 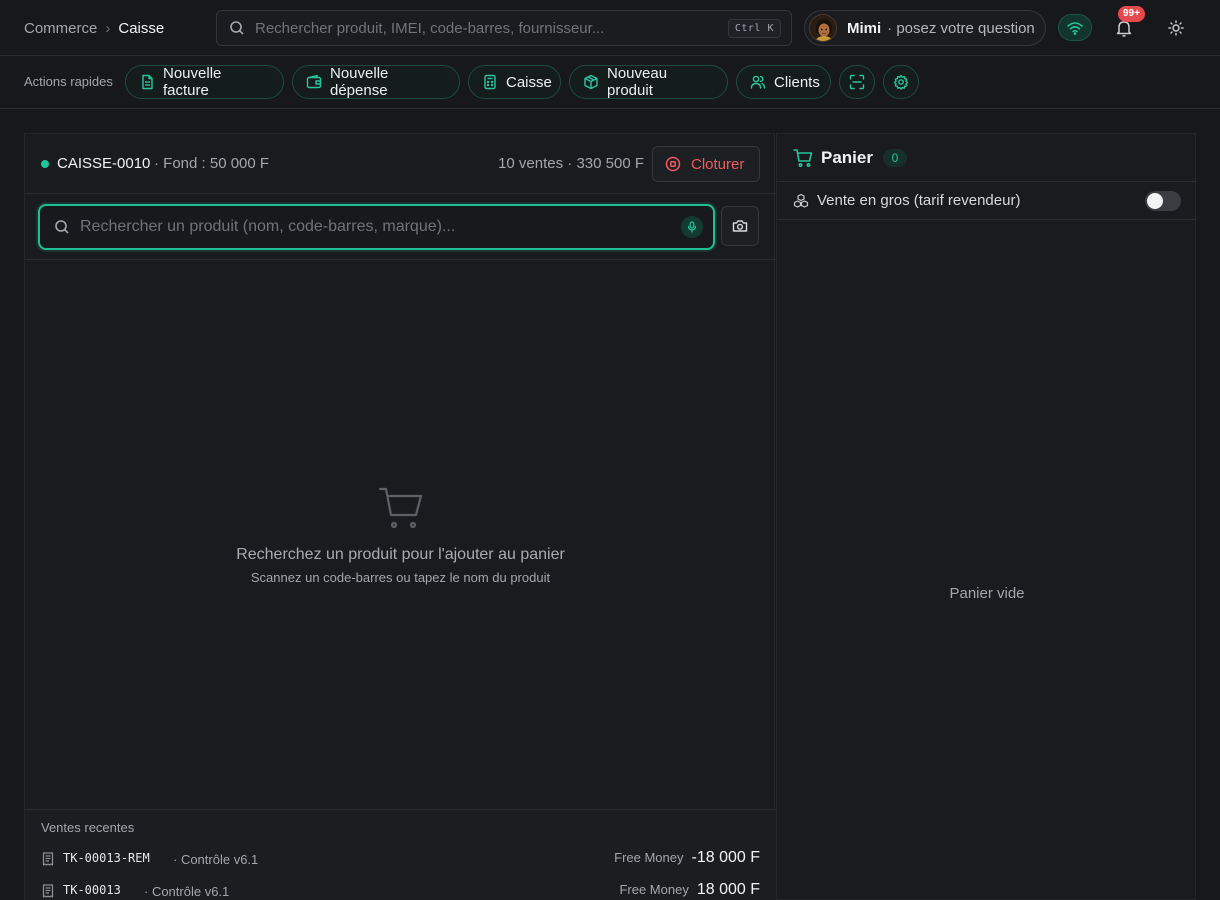 I want to click on boxes-icon, so click(x=801, y=201).